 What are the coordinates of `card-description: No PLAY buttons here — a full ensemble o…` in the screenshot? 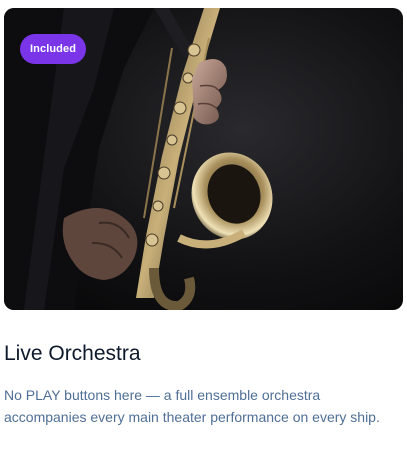 It's located at (192, 406).